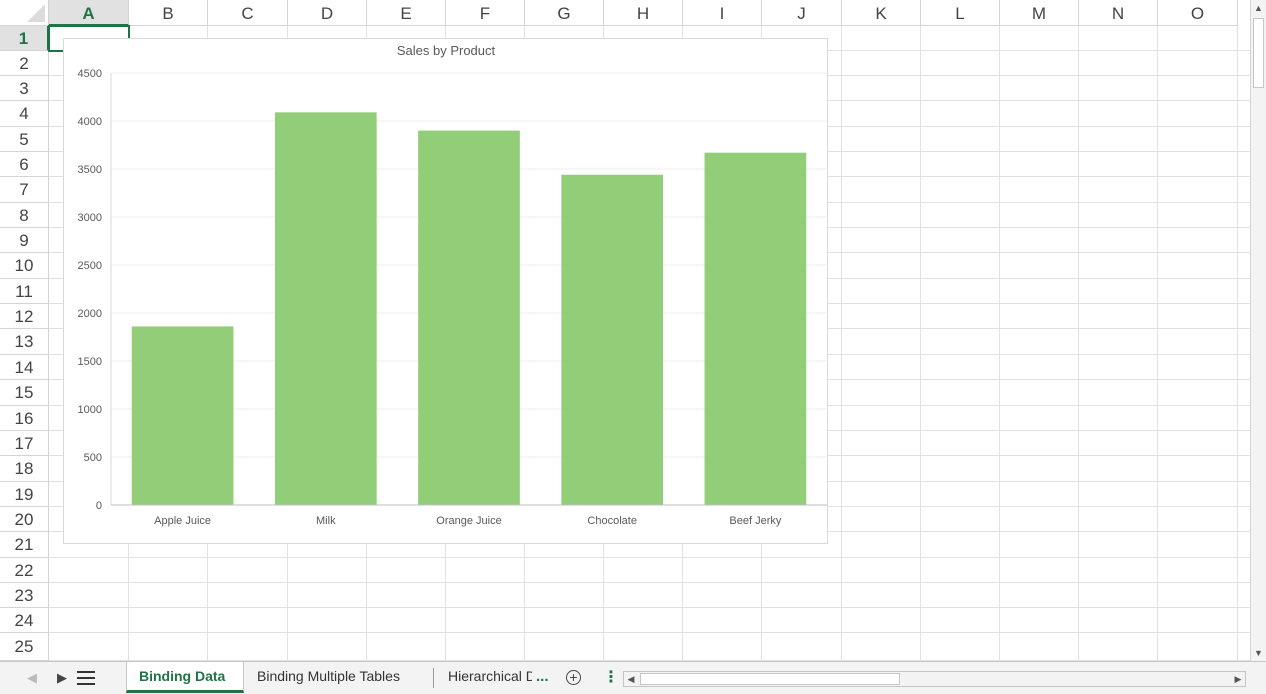 This screenshot has height=694, width=1266. I want to click on row-header-5: 5, so click(24, 139).